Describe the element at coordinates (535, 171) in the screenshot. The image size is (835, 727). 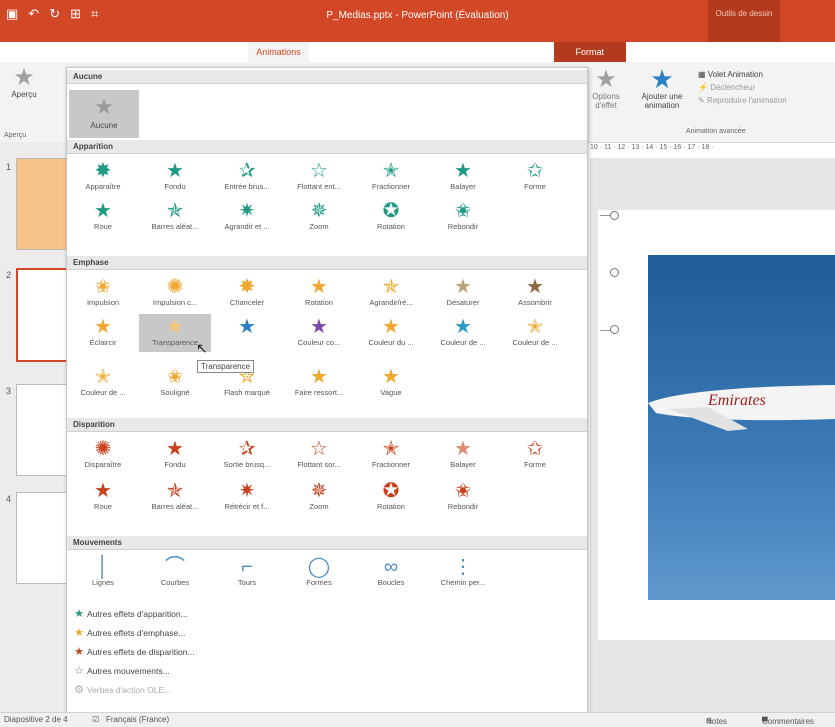
I see `star-icon: ✩` at that location.